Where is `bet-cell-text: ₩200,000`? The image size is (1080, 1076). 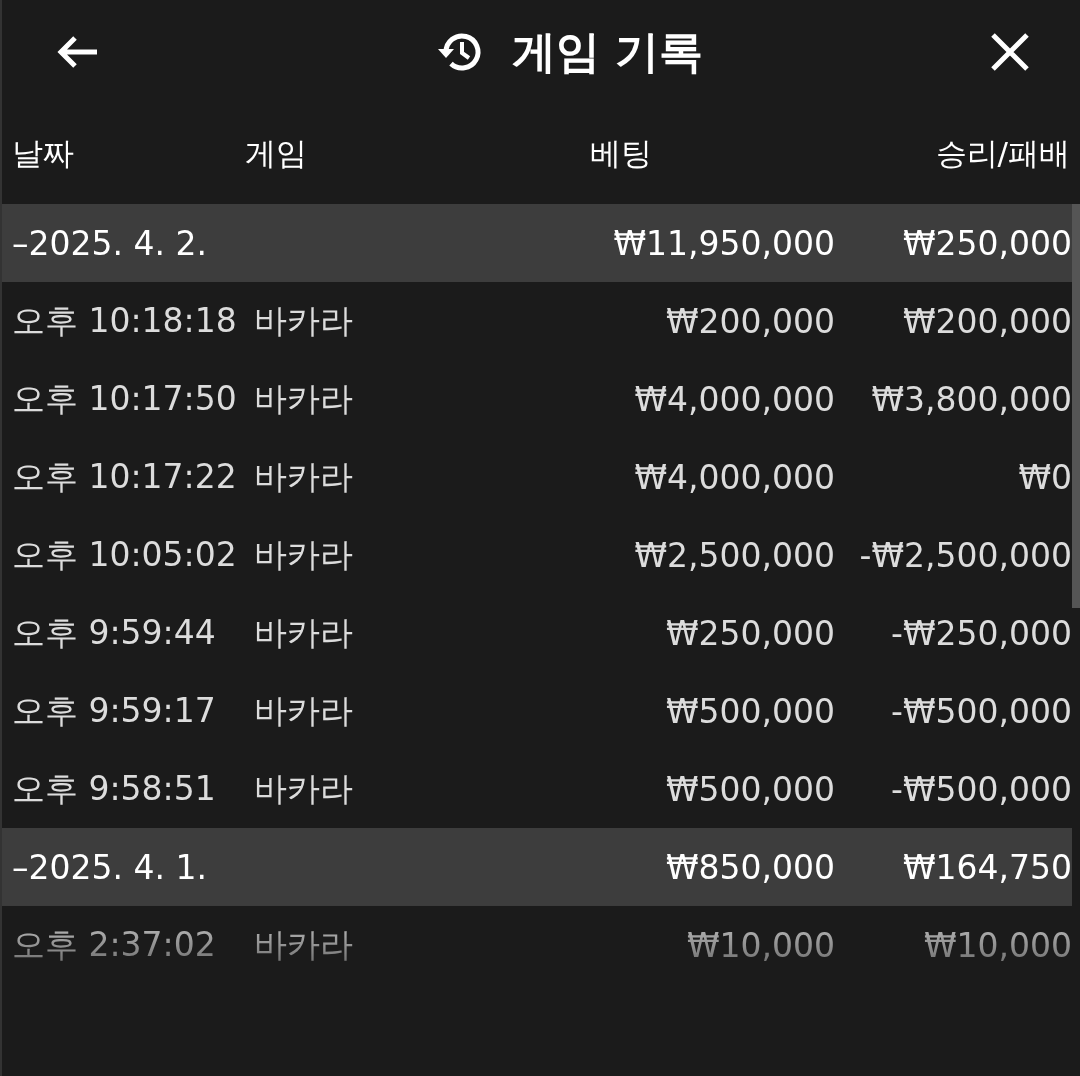
bet-cell-text: ₩200,000 is located at coordinates (749, 321).